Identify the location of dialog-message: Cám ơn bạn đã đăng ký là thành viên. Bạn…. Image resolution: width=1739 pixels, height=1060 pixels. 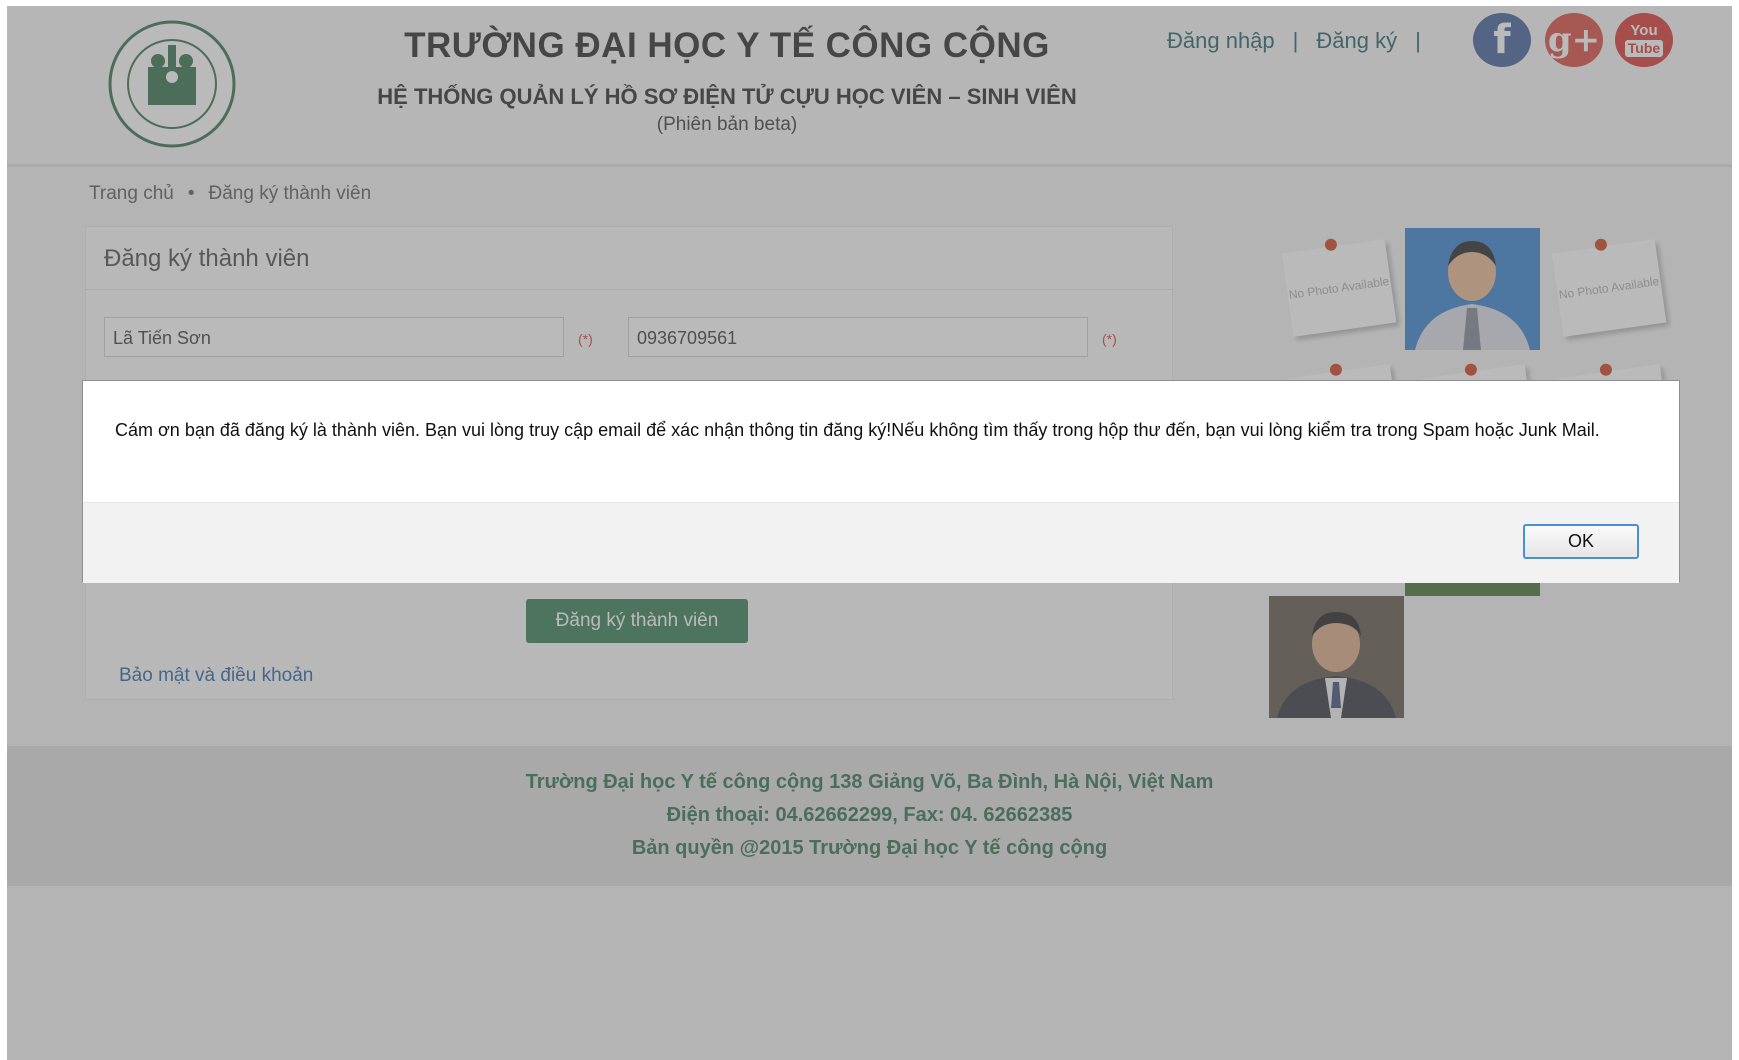
(857, 430).